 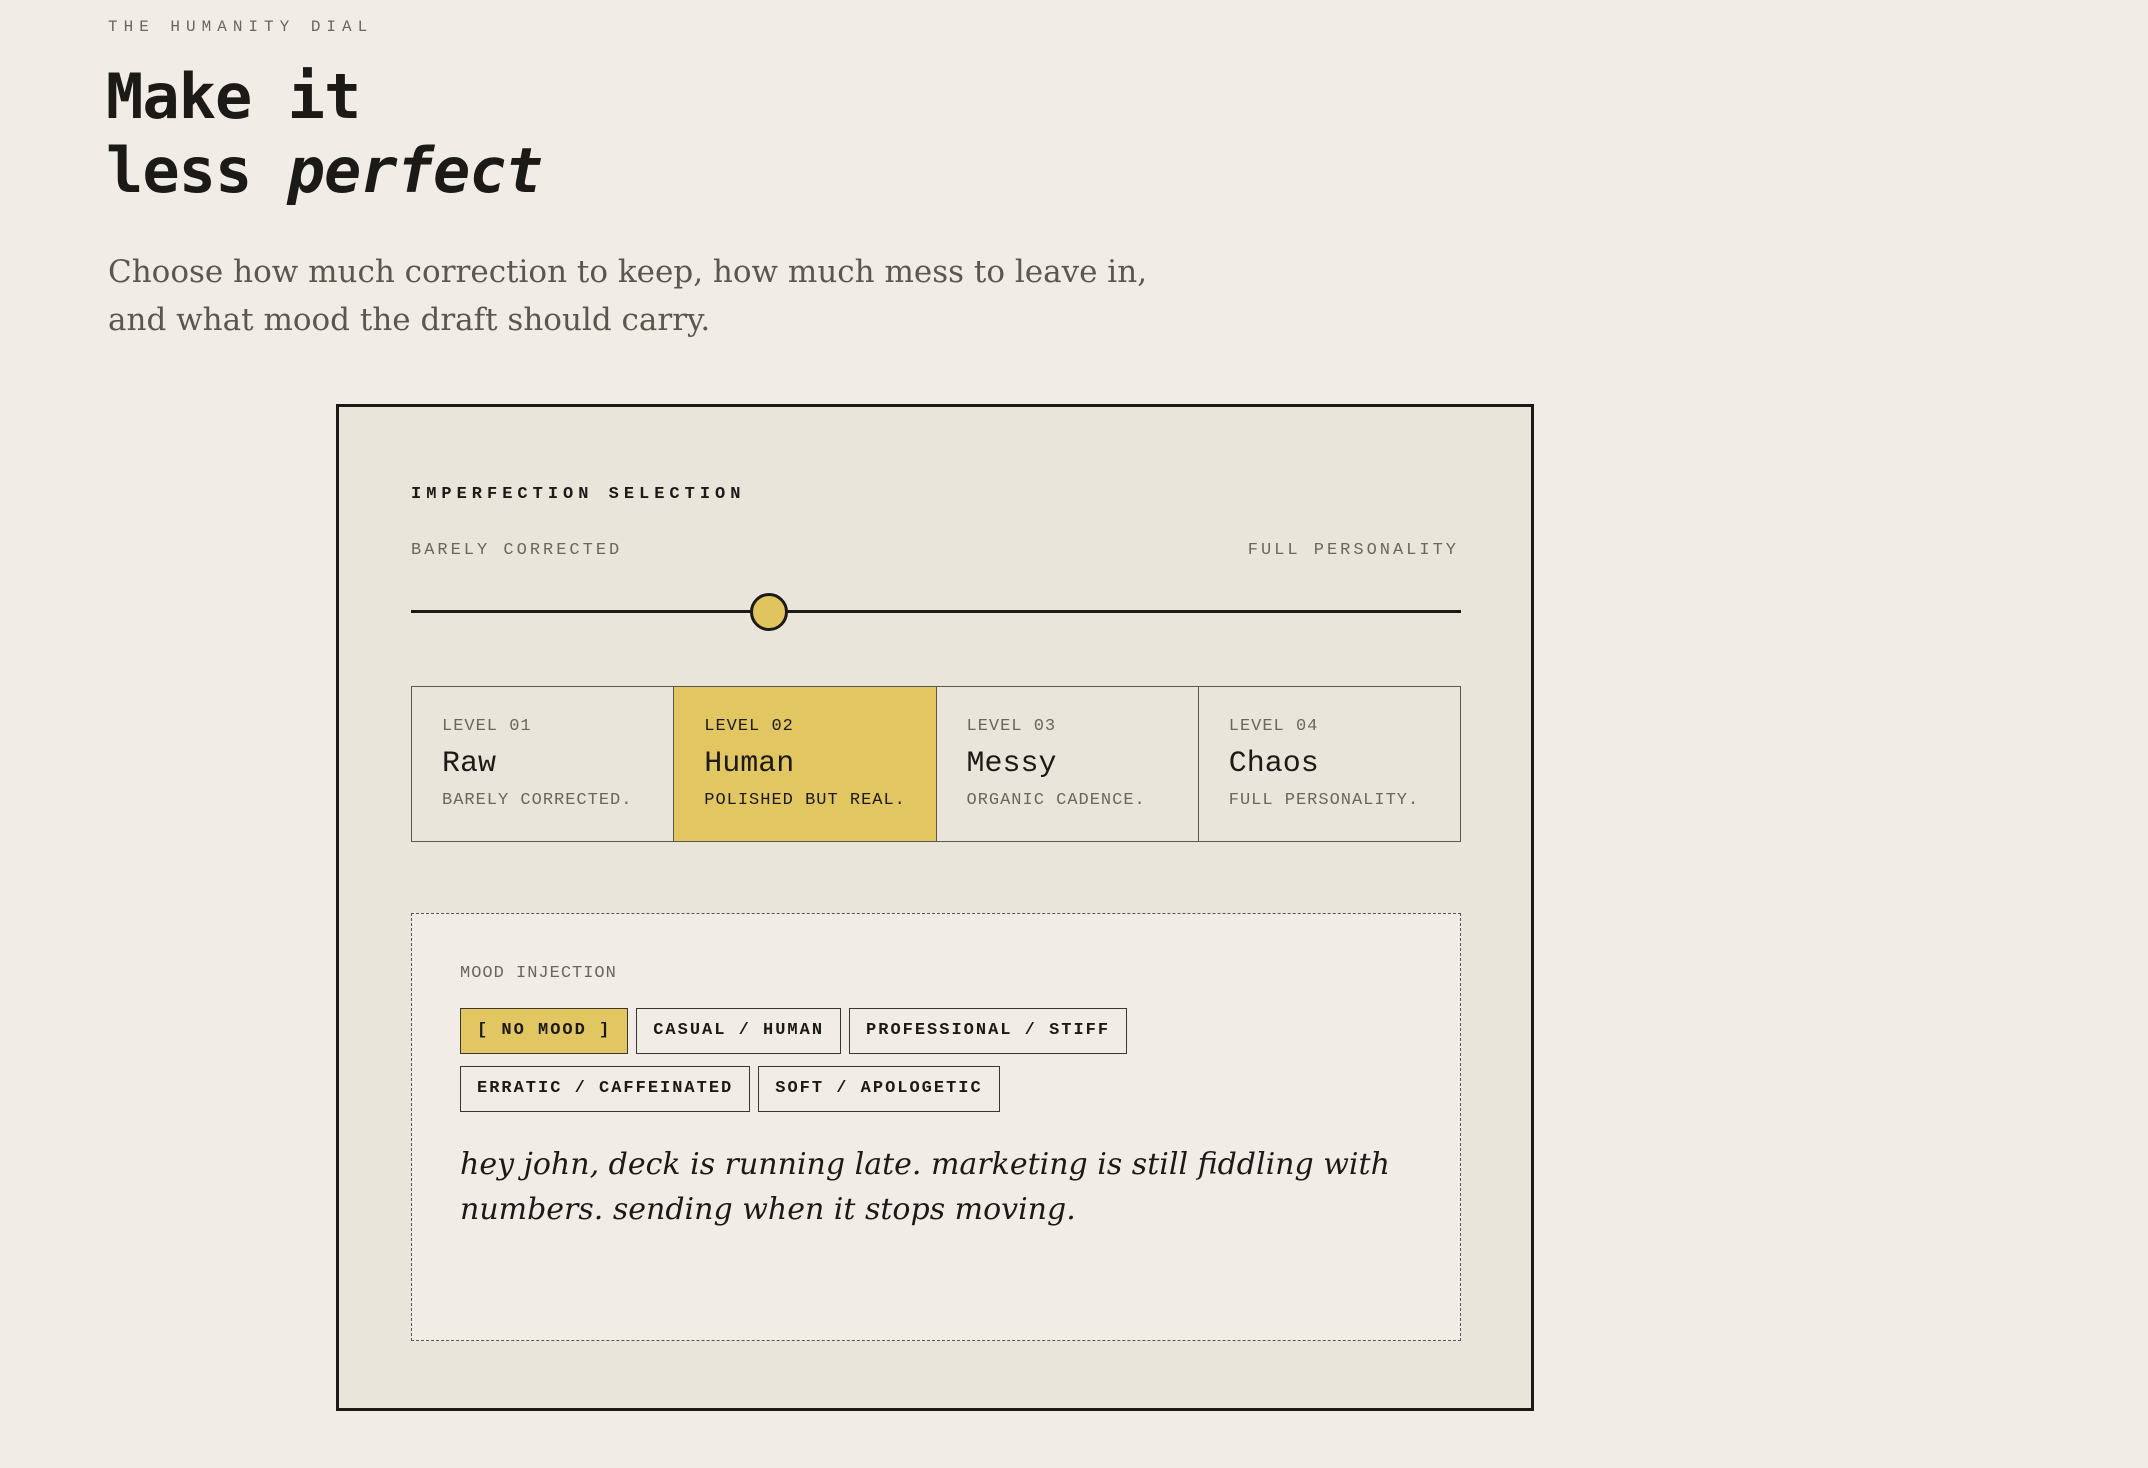 What do you see at coordinates (1273, 764) in the screenshot?
I see `level-name: Chaos` at bounding box center [1273, 764].